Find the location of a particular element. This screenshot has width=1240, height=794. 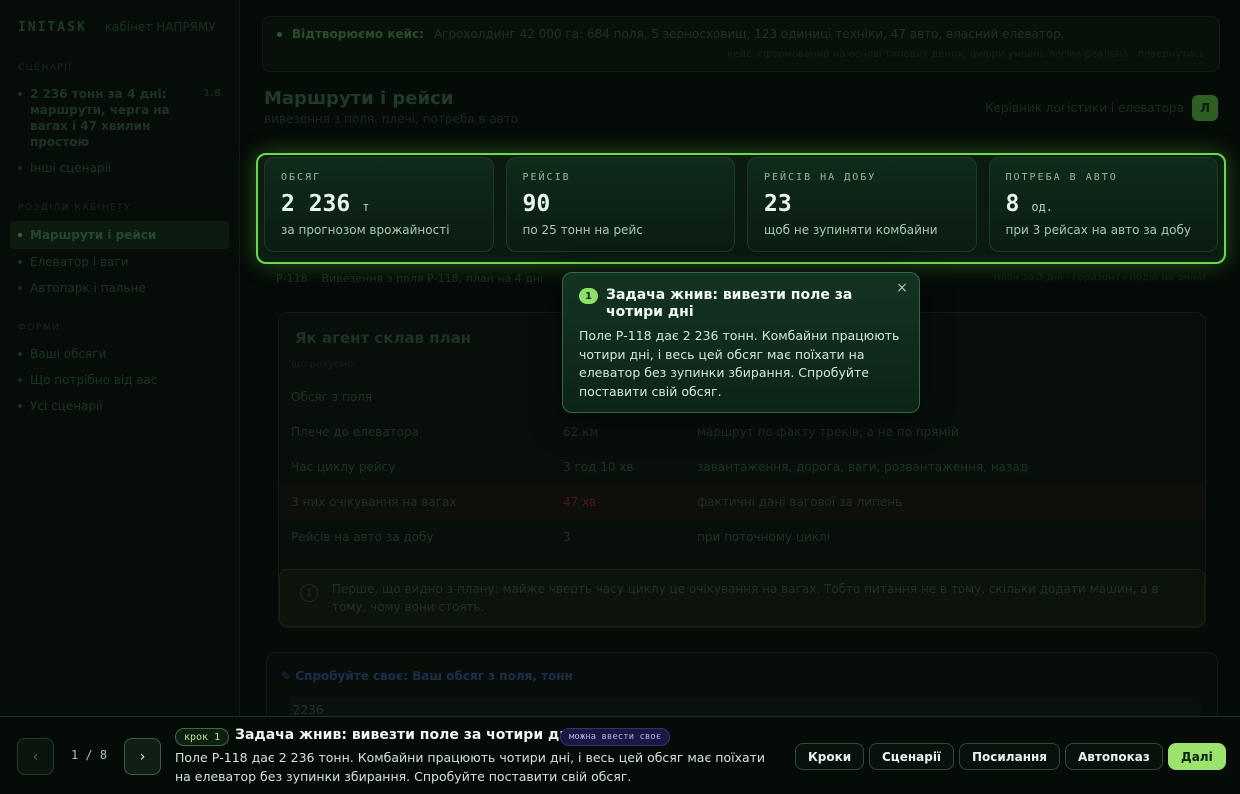

field-code: Р-118 is located at coordinates (292, 278).